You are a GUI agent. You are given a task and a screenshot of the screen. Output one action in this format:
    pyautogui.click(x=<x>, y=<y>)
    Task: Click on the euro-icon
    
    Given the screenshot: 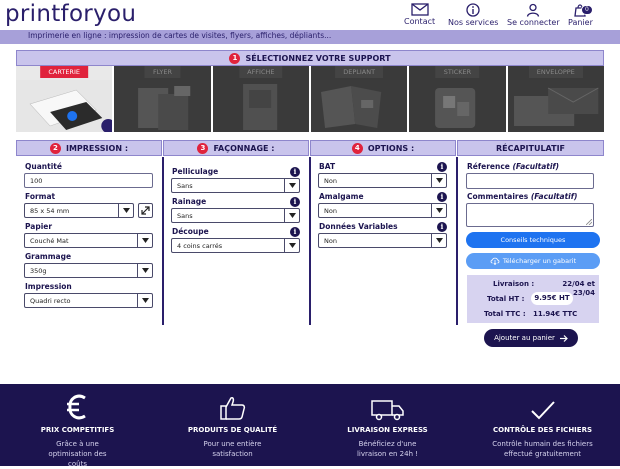 What is the action you would take?
    pyautogui.click(x=77, y=405)
    